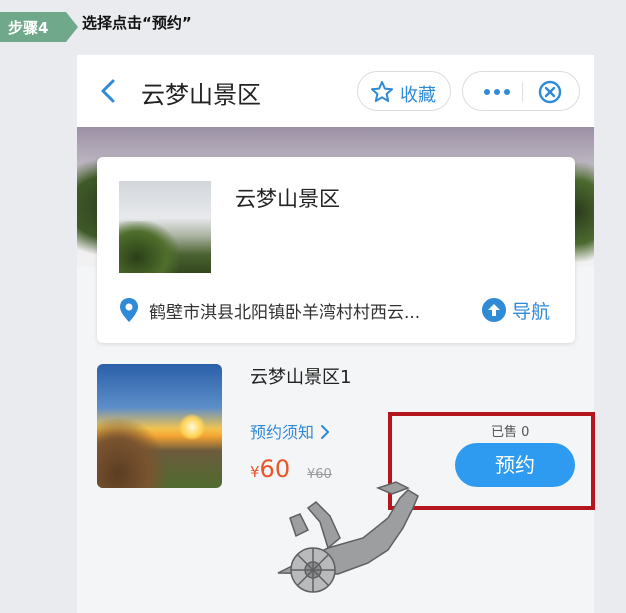 Image resolution: width=626 pixels, height=613 pixels. What do you see at coordinates (28, 28) in the screenshot?
I see `step-label: 步骤4` at bounding box center [28, 28].